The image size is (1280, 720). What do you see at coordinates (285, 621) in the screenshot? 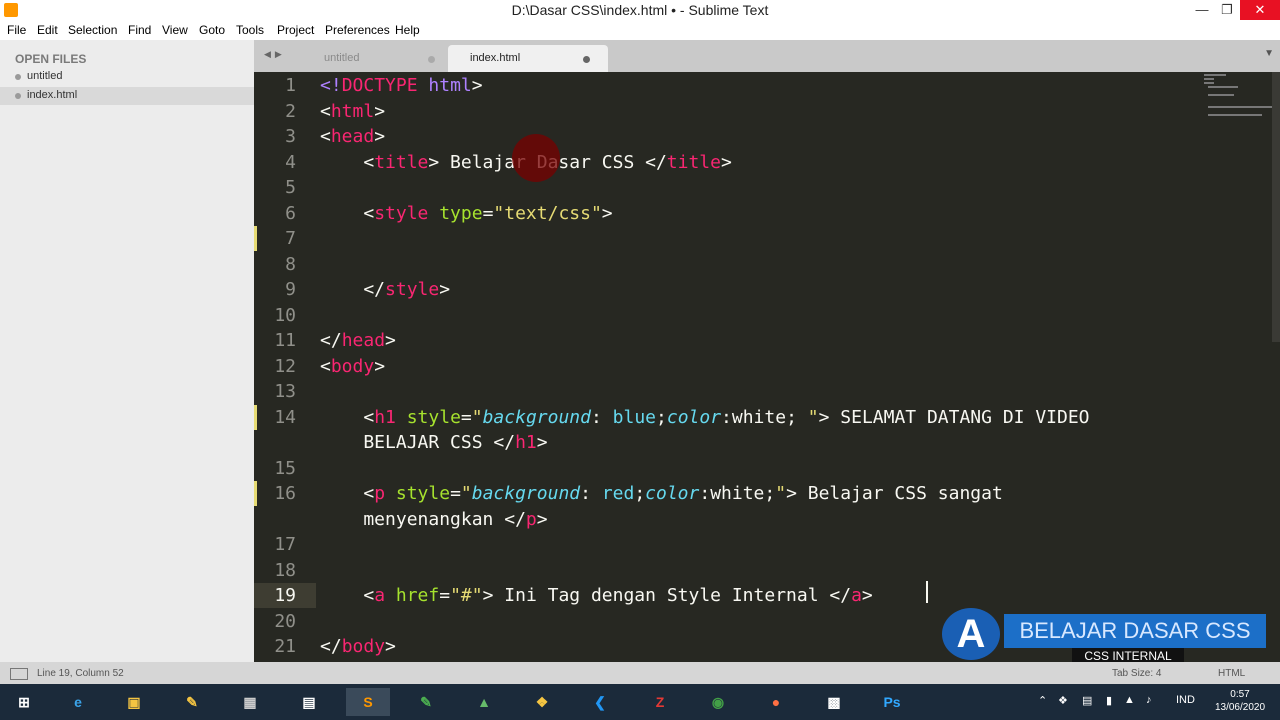
I see `line-number: 20` at bounding box center [285, 621].